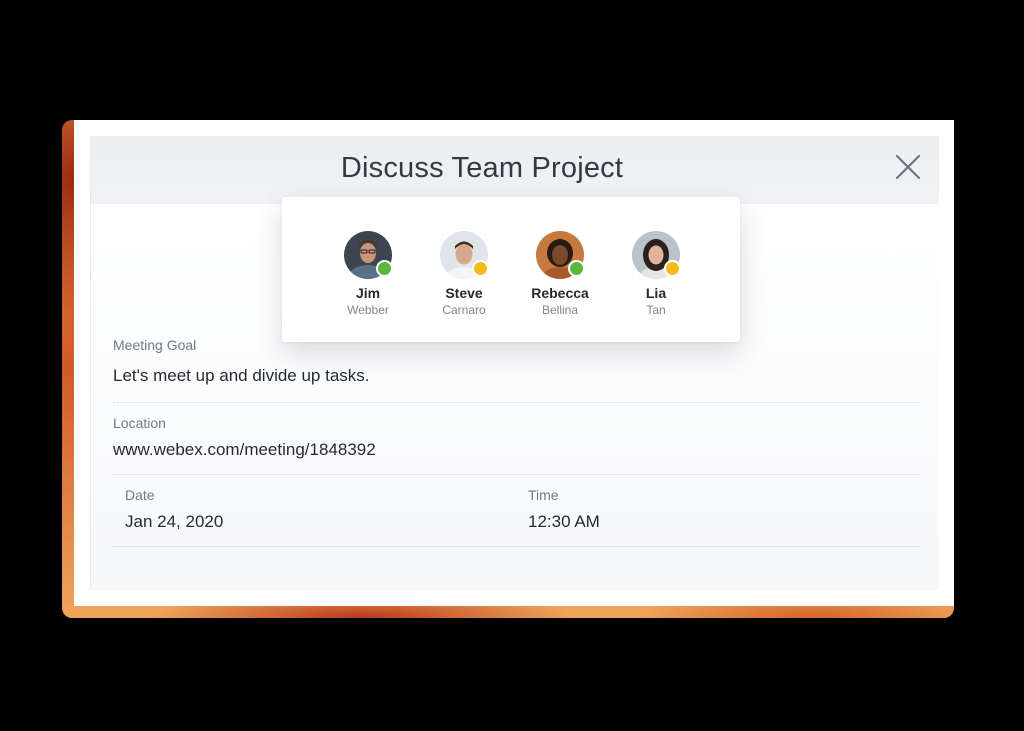 The height and width of the screenshot is (731, 1024). What do you see at coordinates (244, 450) in the screenshot?
I see `location-value: www.webex.com/meeting/1848392` at bounding box center [244, 450].